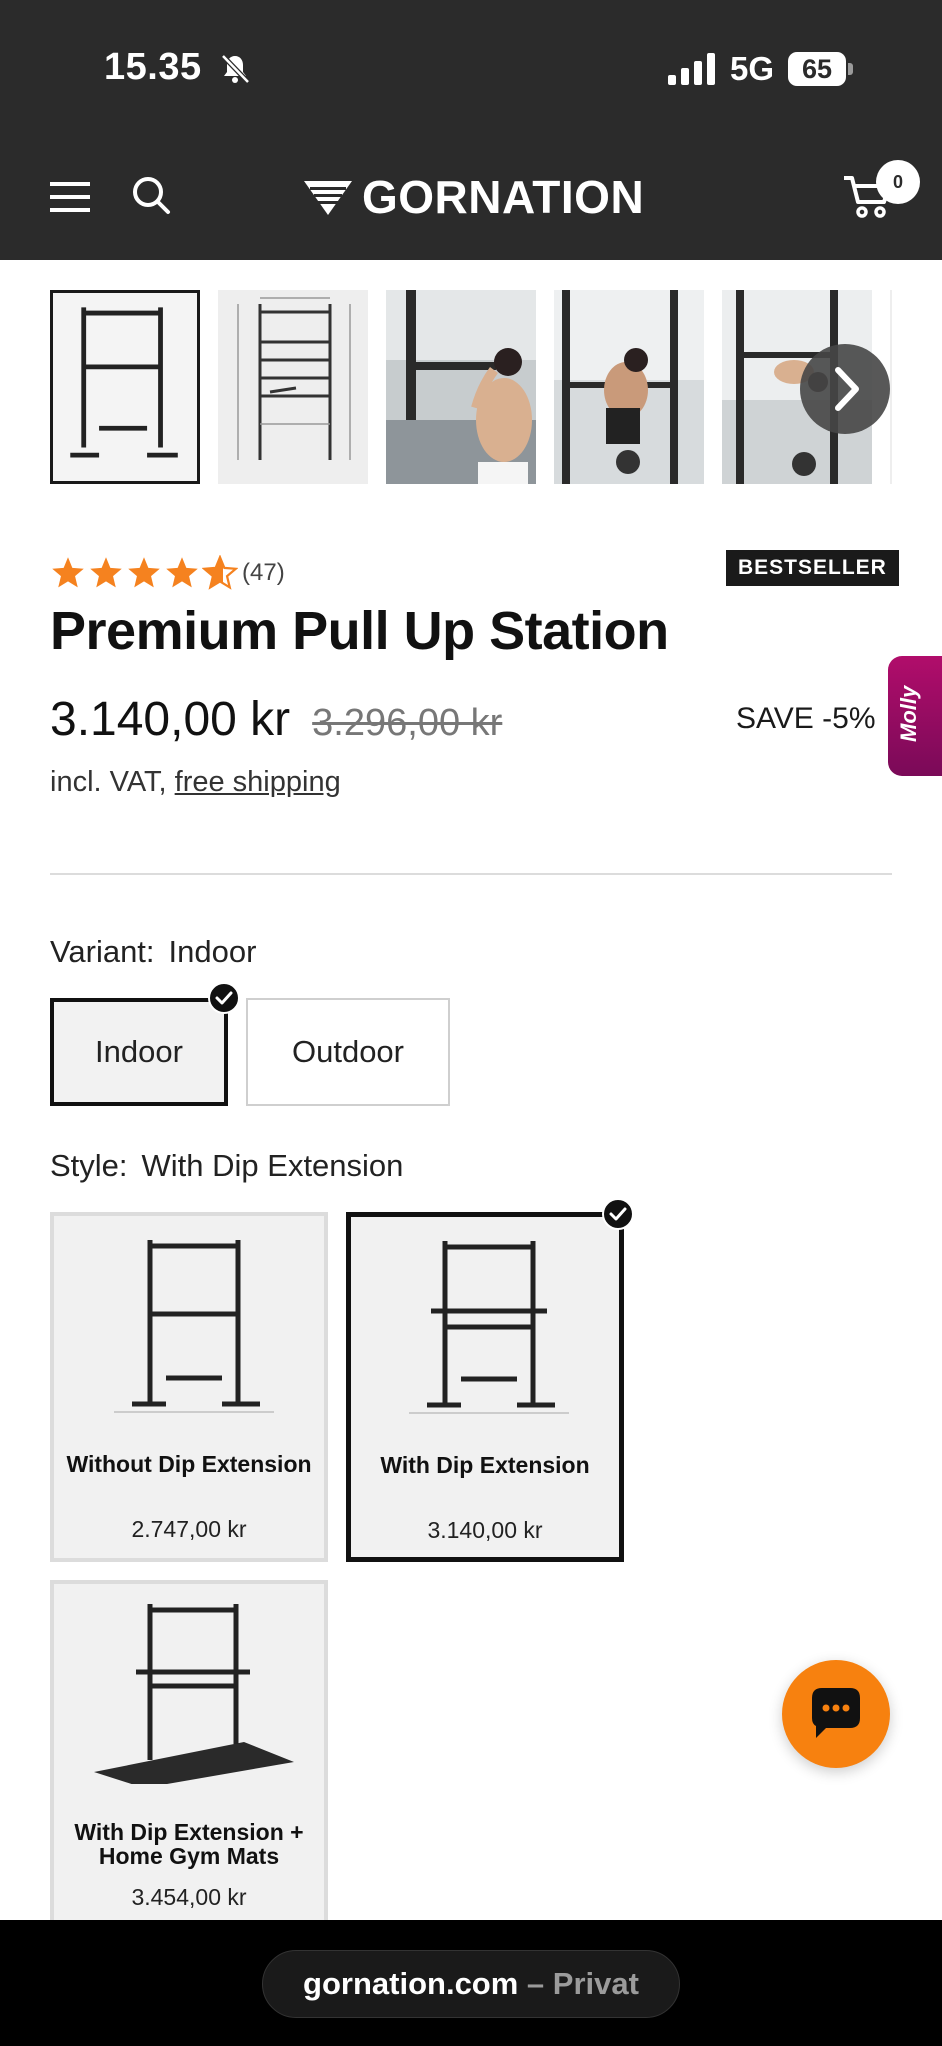 The width and height of the screenshot is (942, 2046). I want to click on style-card-with-dip: With Dip Extension 3.140,00 kr, so click(485, 1387).